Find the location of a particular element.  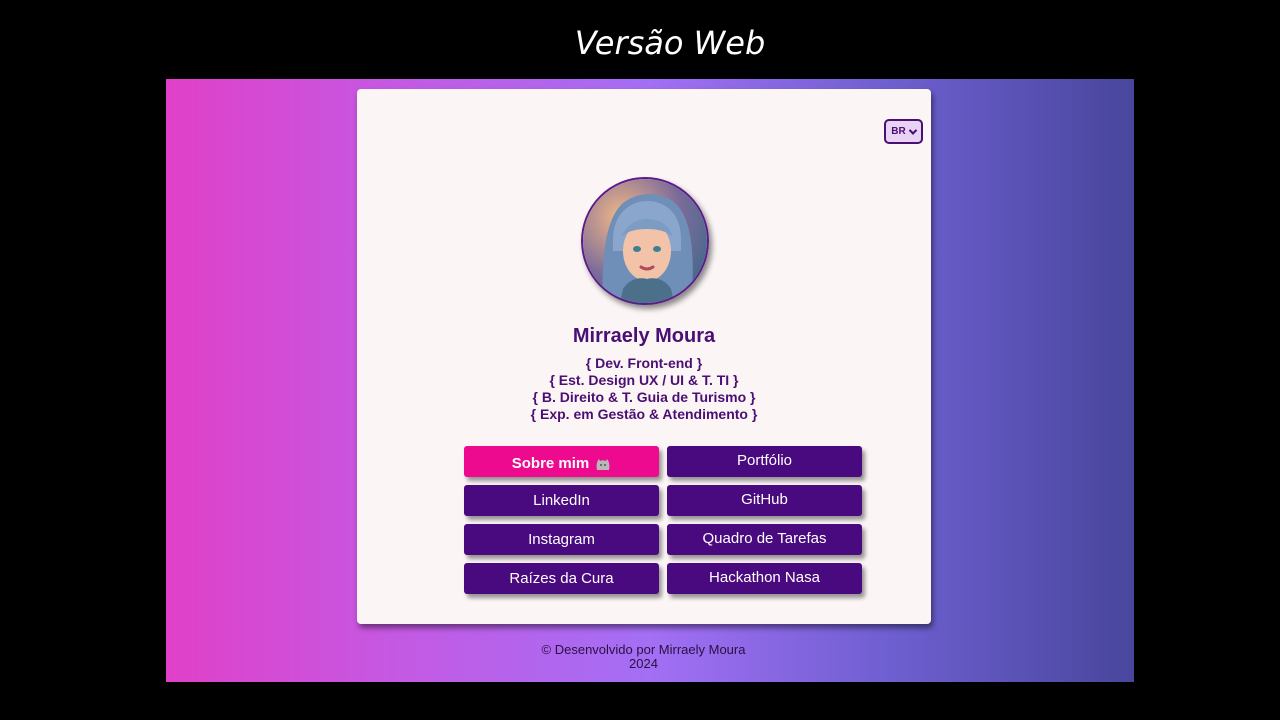

portfolio-button: Portfólio is located at coordinates (764, 461).